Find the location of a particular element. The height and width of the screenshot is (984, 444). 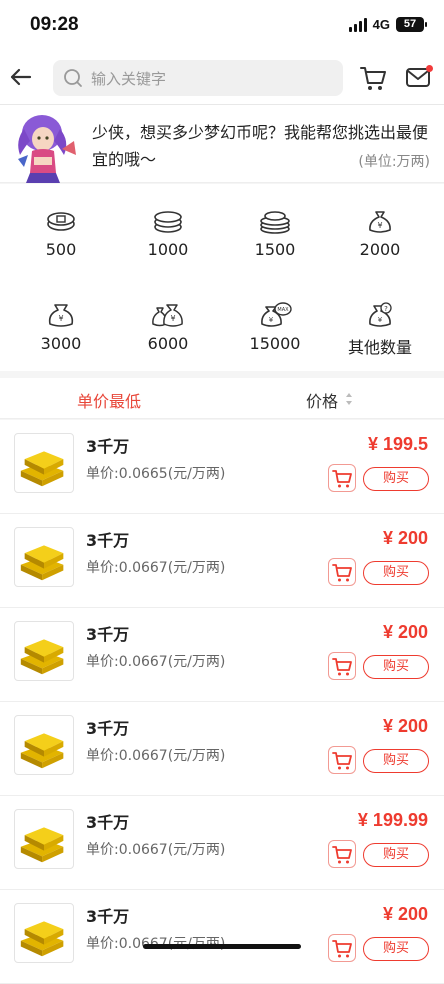

quantity-option-3000: ¥ 3000 is located at coordinates (61, 327).